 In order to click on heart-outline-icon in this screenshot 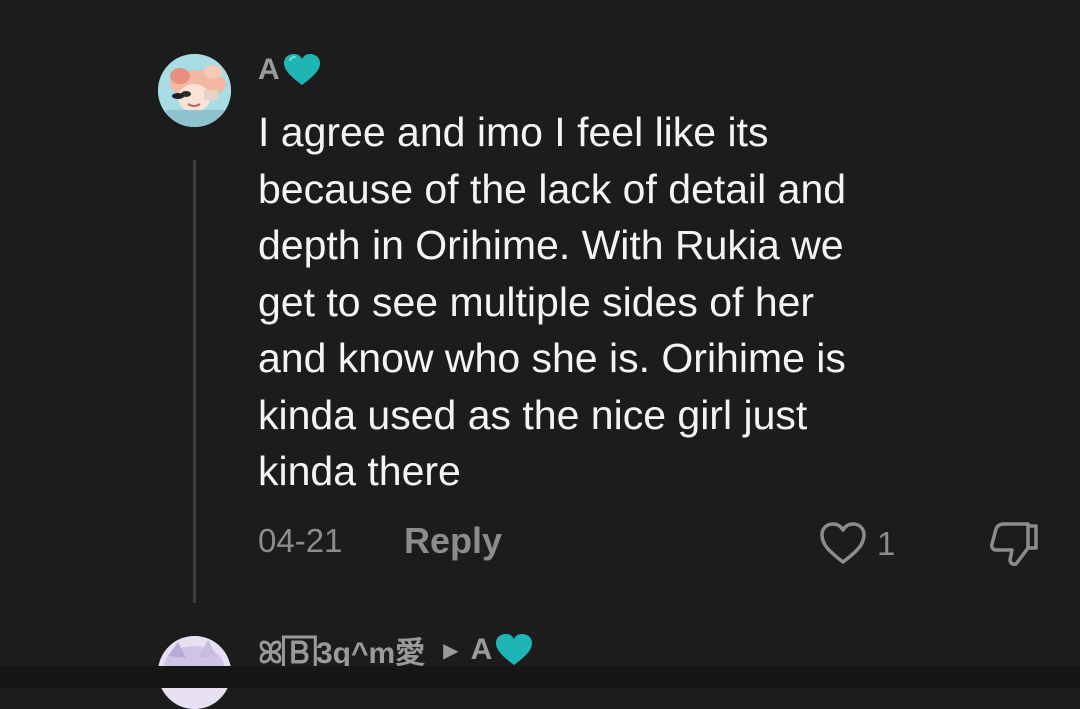, I will do `click(843, 543)`.